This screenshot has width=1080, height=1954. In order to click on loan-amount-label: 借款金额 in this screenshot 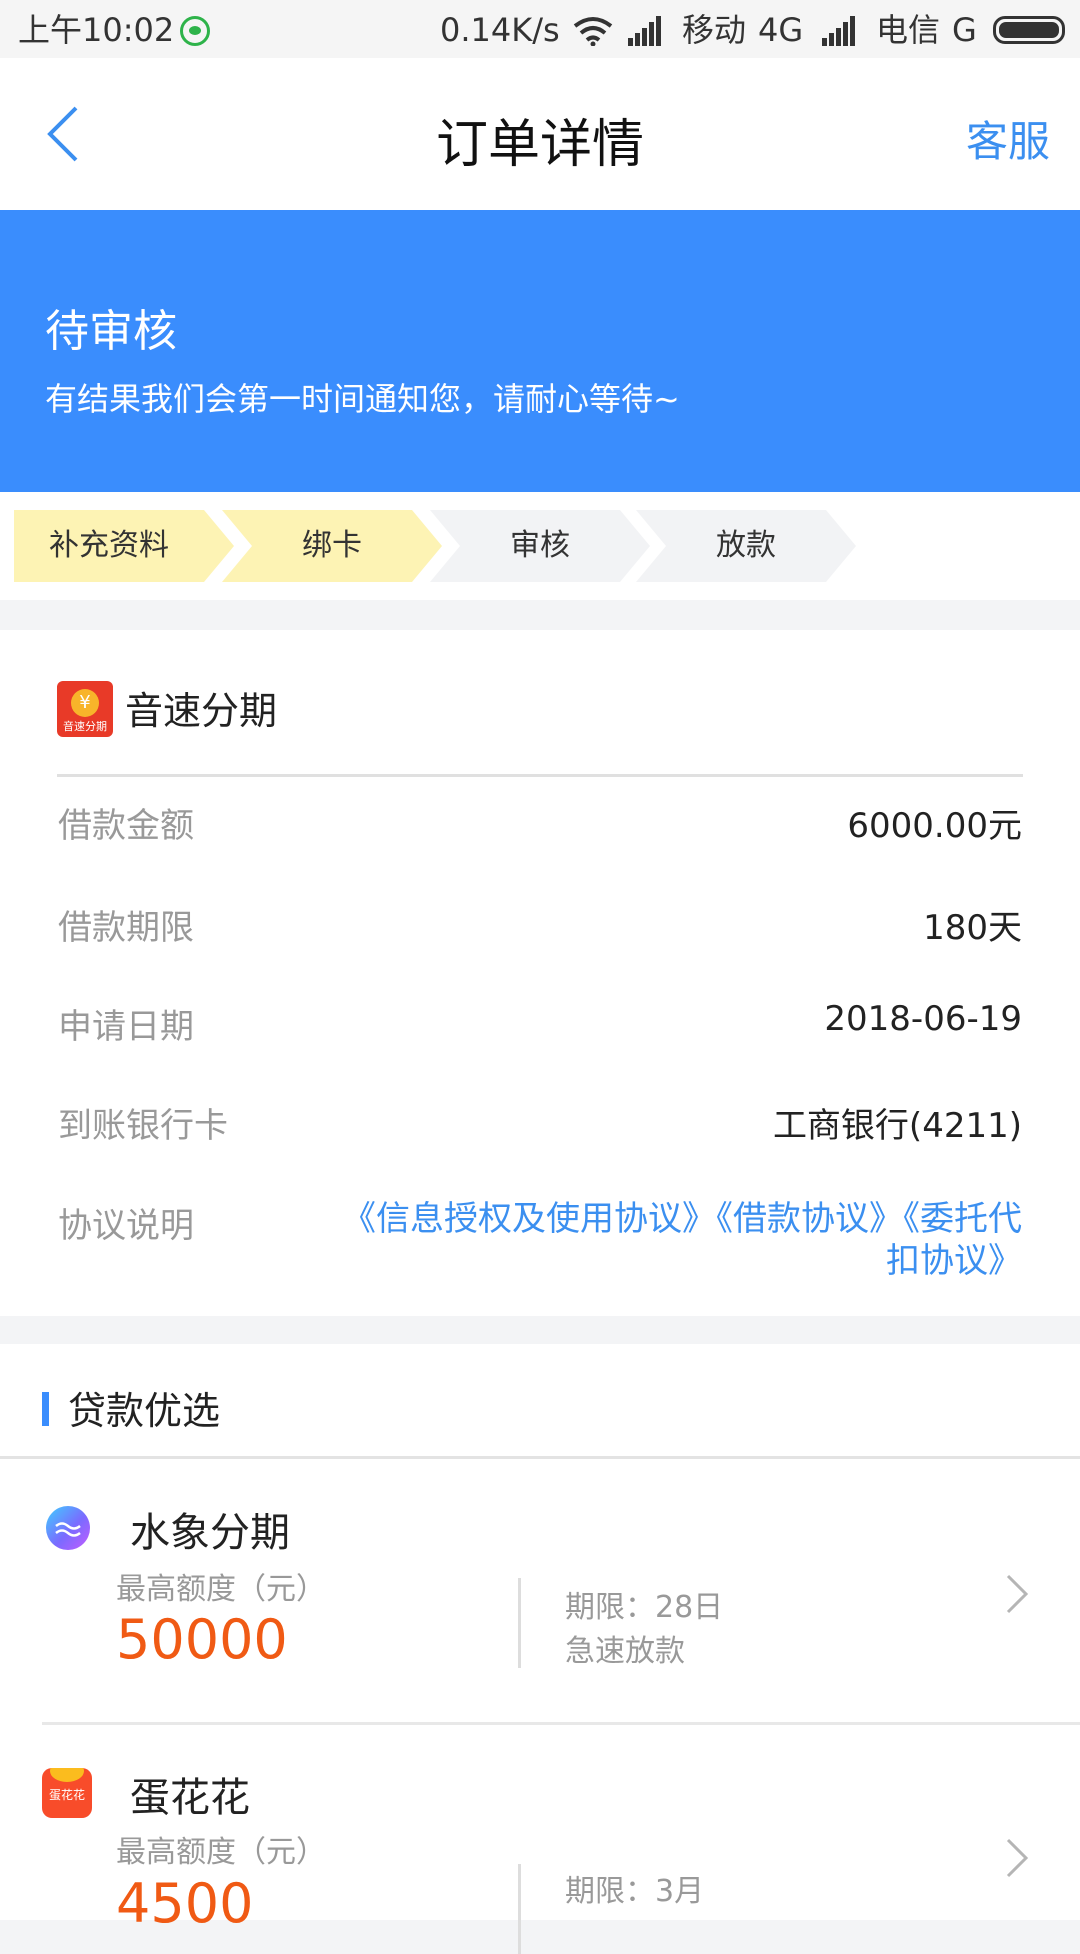, I will do `click(126, 826)`.